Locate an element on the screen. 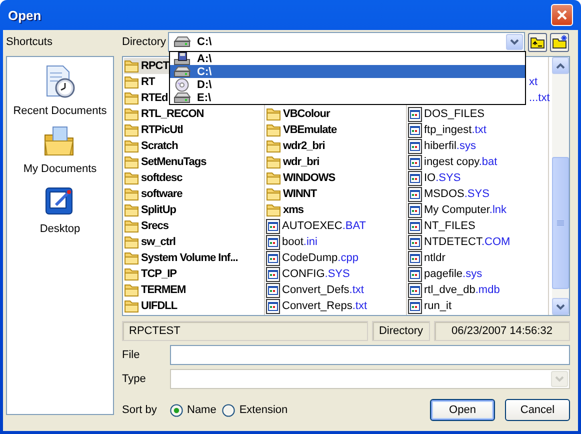 This screenshot has width=581, height=434. file-item: NT_FILES is located at coordinates (443, 226).